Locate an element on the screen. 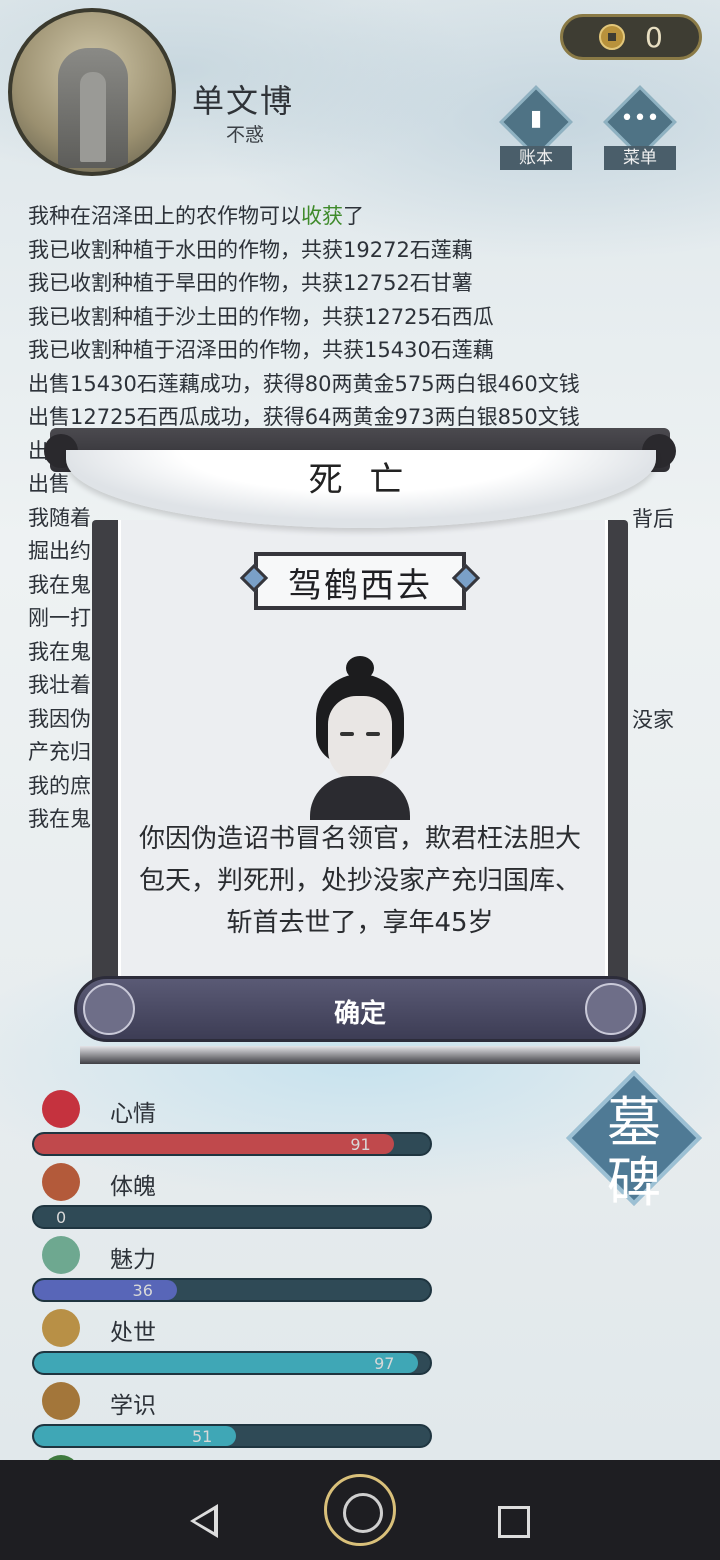 This screenshot has height=1560, width=720. left-eye is located at coordinates (347, 734).